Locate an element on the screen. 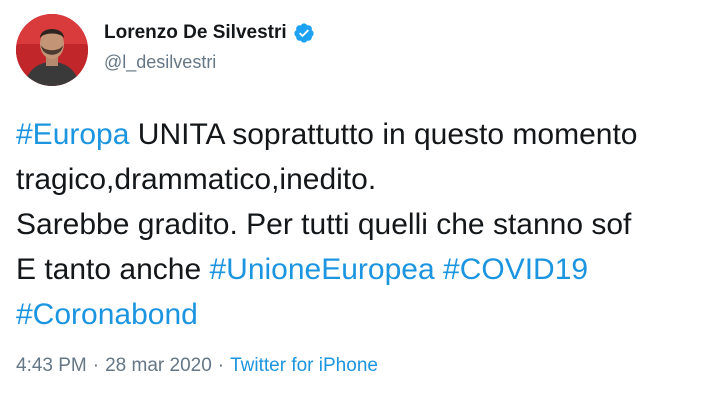 Image resolution: width=712 pixels, height=402 pixels. verified-badge-icon is located at coordinates (304, 33).